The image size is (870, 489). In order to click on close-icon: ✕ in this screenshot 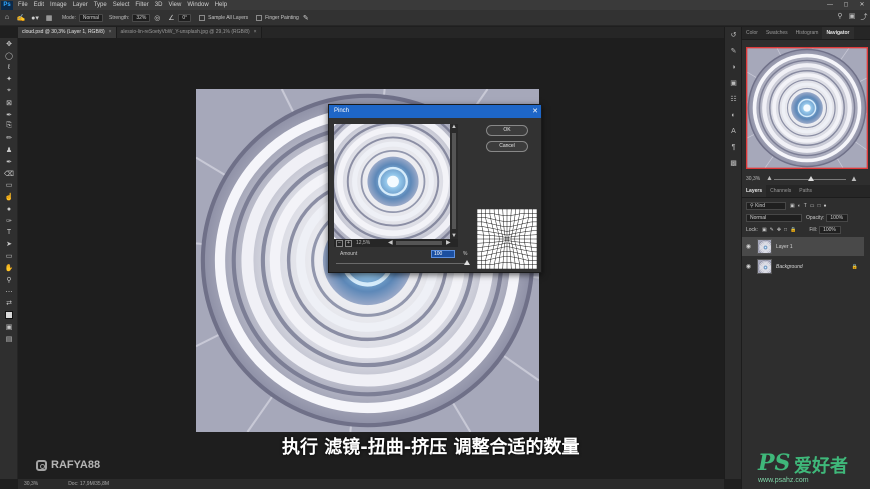, I will do `click(535, 111)`.